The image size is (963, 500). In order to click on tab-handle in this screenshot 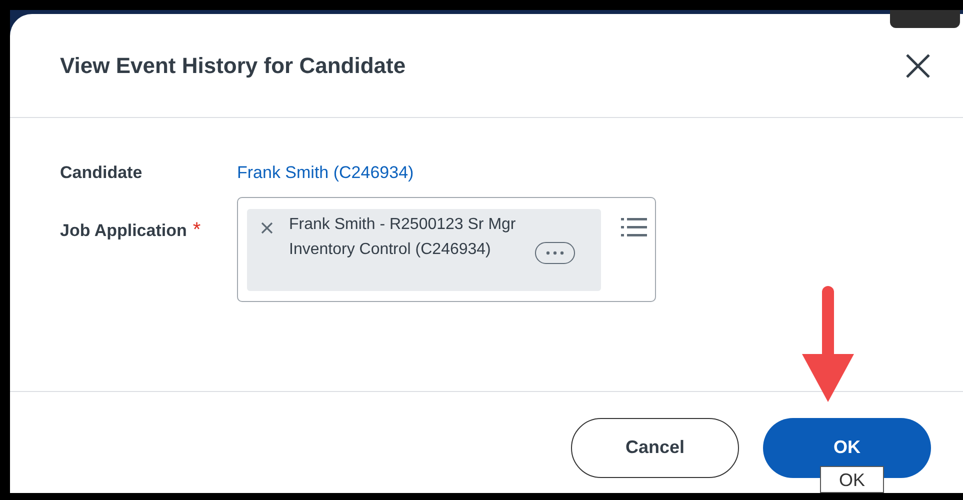, I will do `click(925, 19)`.